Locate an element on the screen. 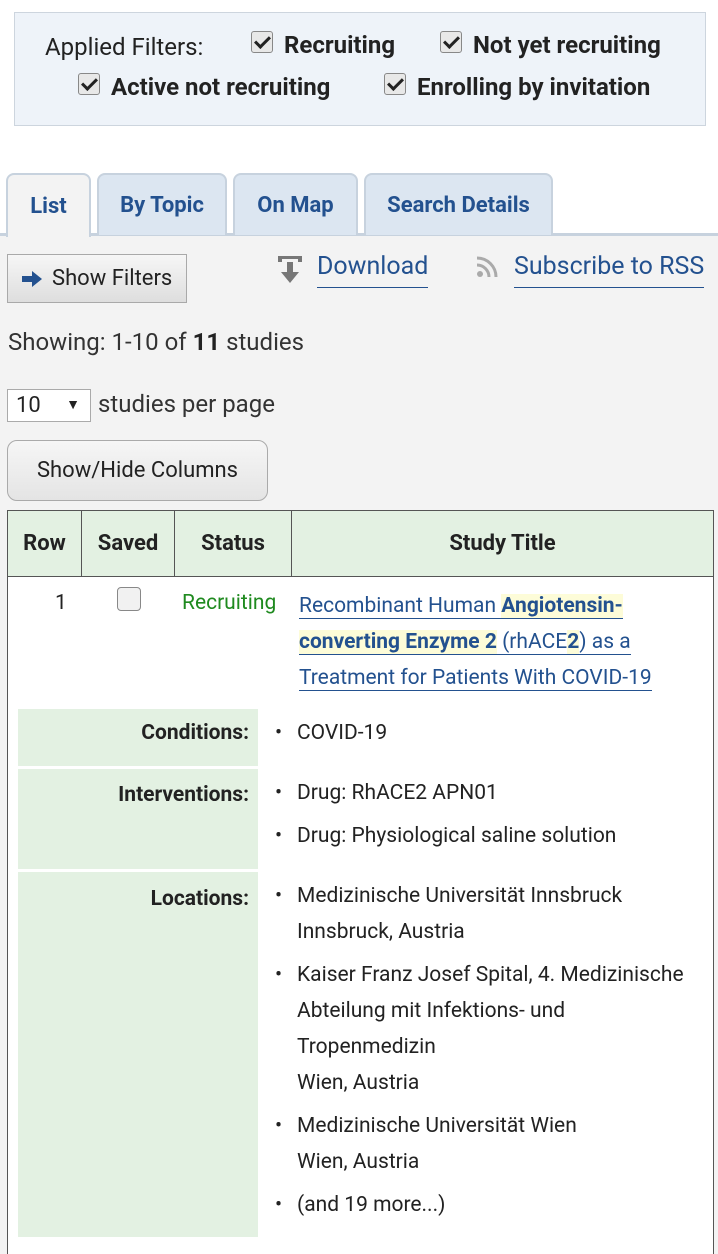 The width and height of the screenshot is (718, 1254). per-page-value: 10 is located at coordinates (28, 405).